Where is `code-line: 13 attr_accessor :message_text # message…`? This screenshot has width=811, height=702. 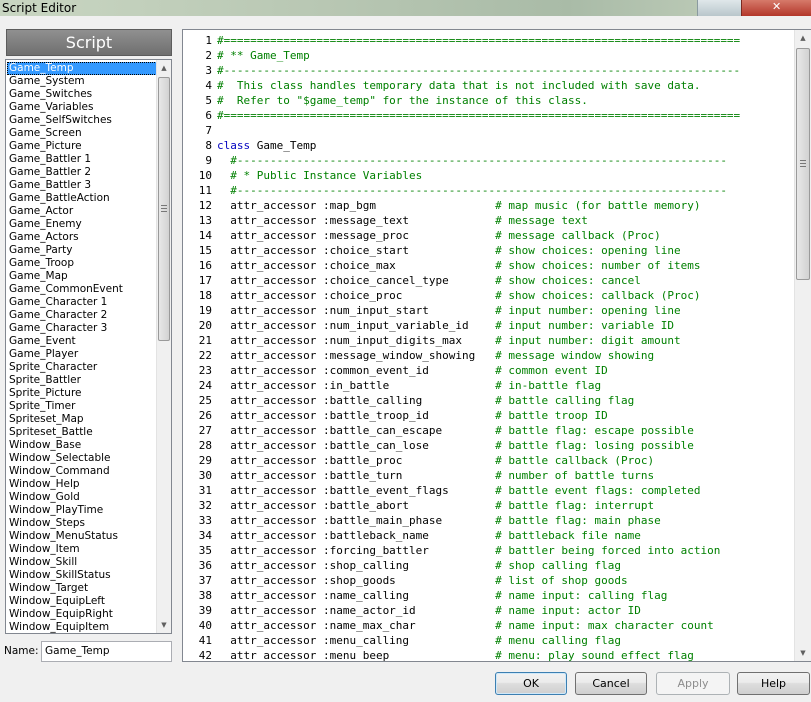
code-line: 13 attr_accessor :message_text # message… is located at coordinates (489, 220).